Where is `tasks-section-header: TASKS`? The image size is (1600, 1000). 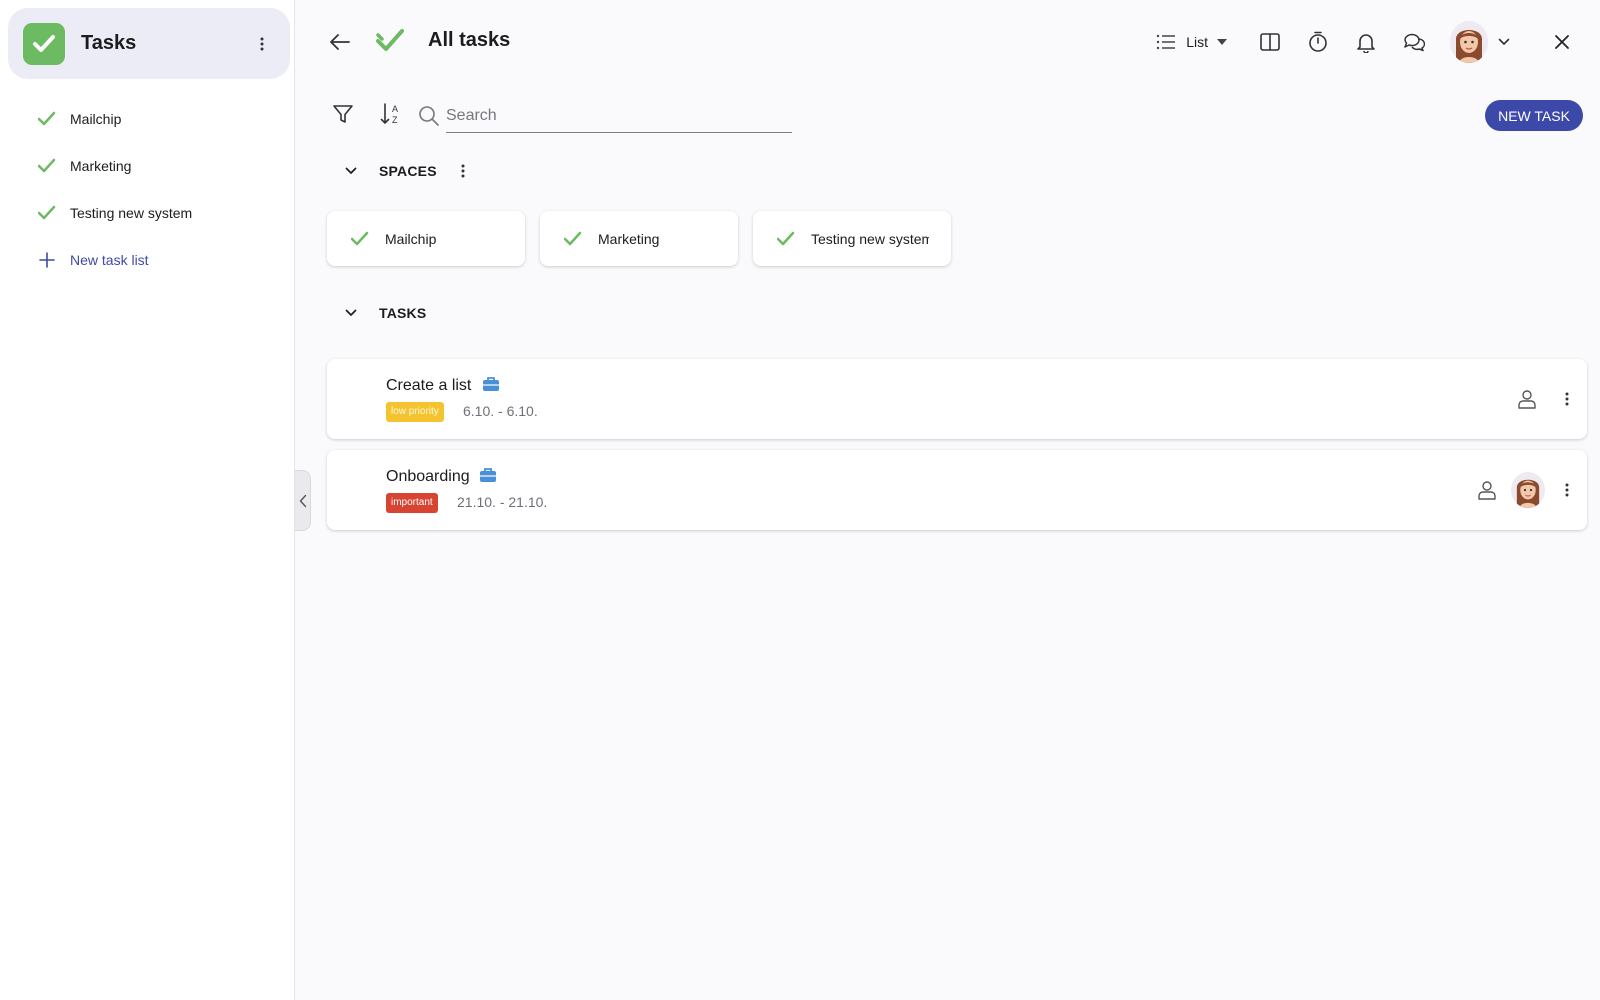 tasks-section-header: TASKS is located at coordinates (383, 313).